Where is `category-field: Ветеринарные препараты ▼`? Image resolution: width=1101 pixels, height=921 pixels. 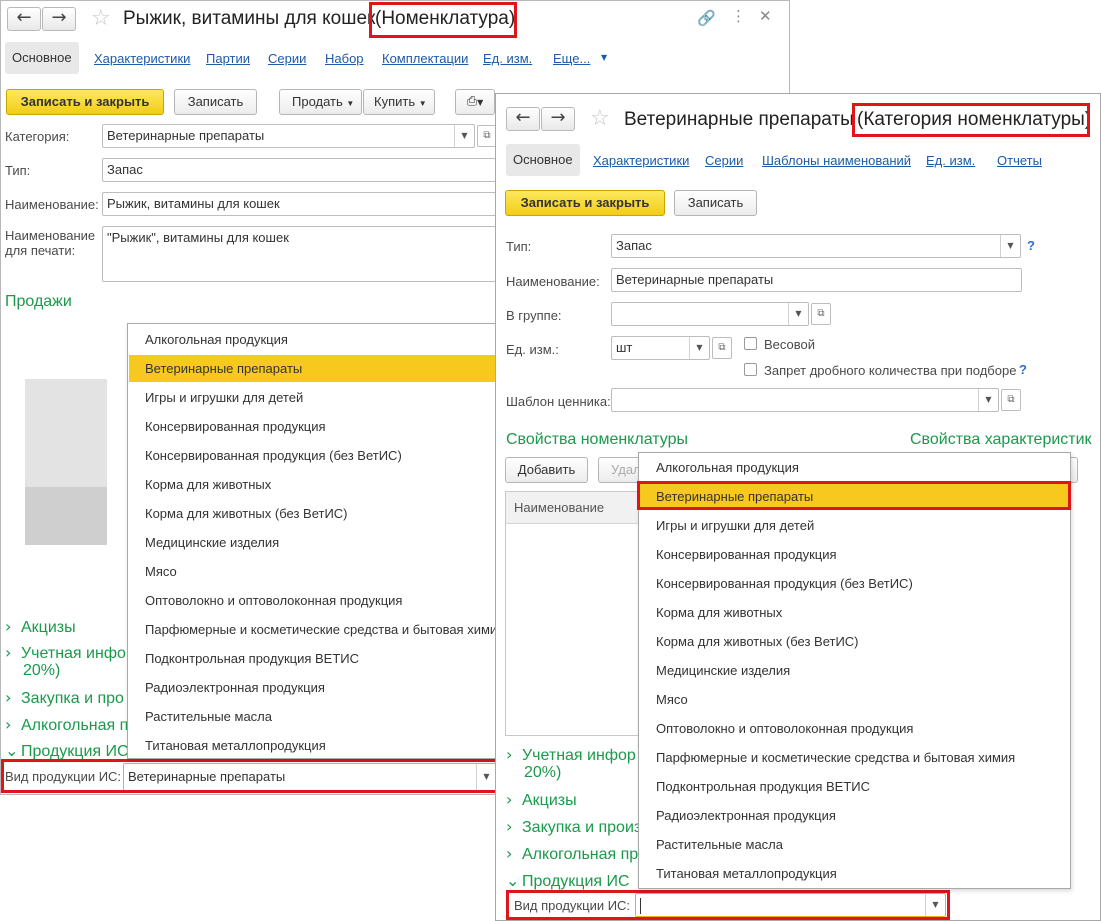 category-field: Ветеринарные препараты ▼ is located at coordinates (288, 136).